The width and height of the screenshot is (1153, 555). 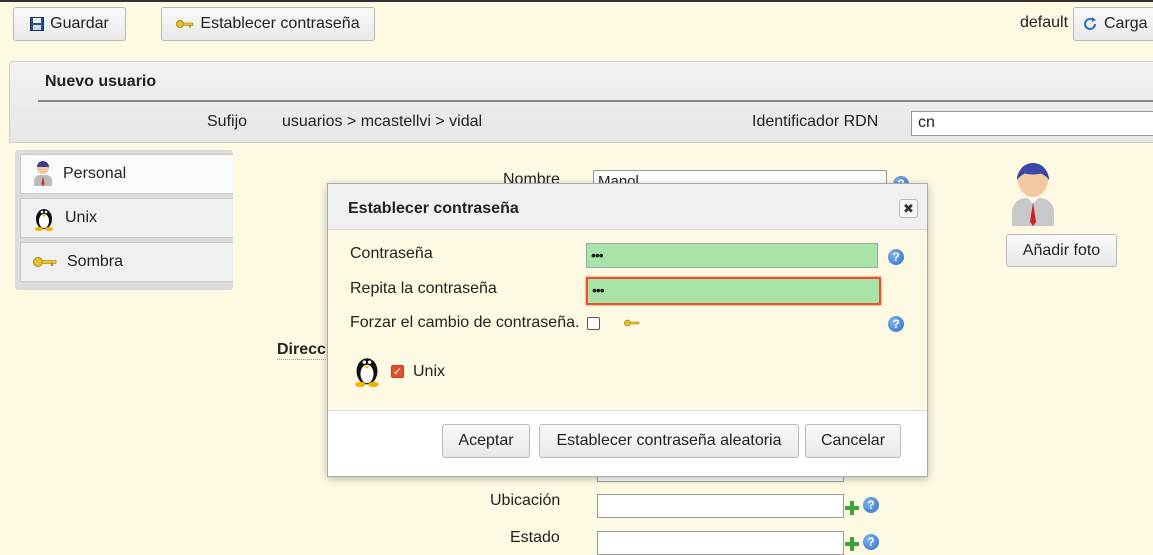 I want to click on status-field, so click(x=720, y=543).